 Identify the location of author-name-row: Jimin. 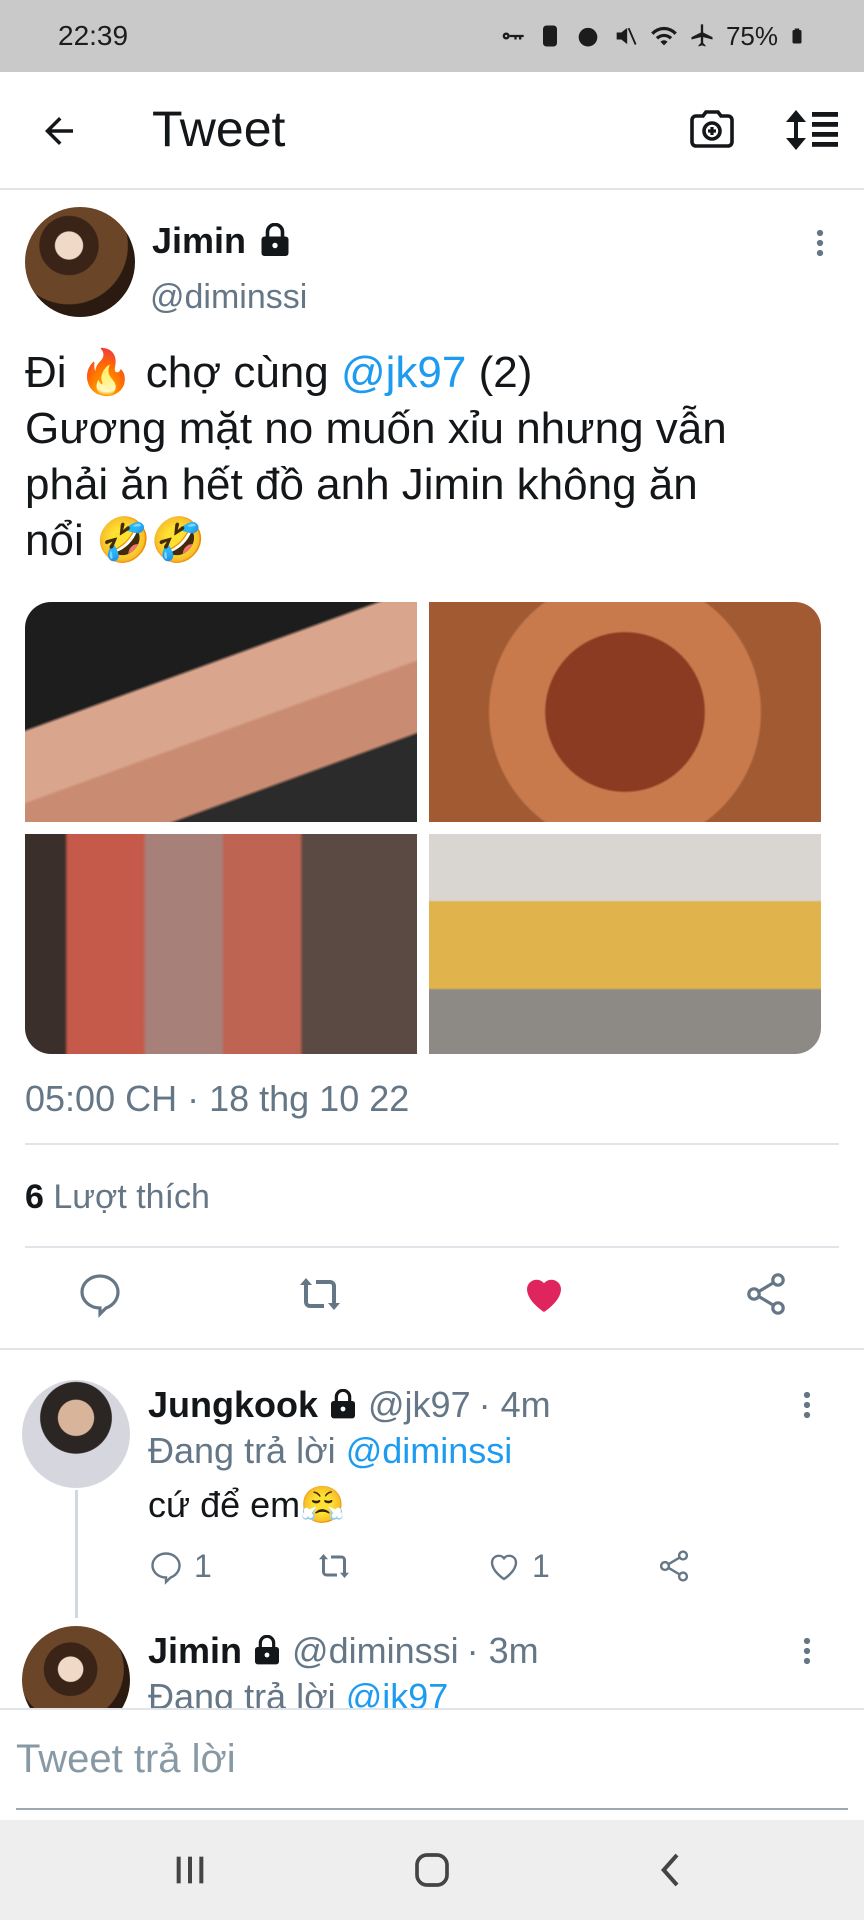
(223, 241).